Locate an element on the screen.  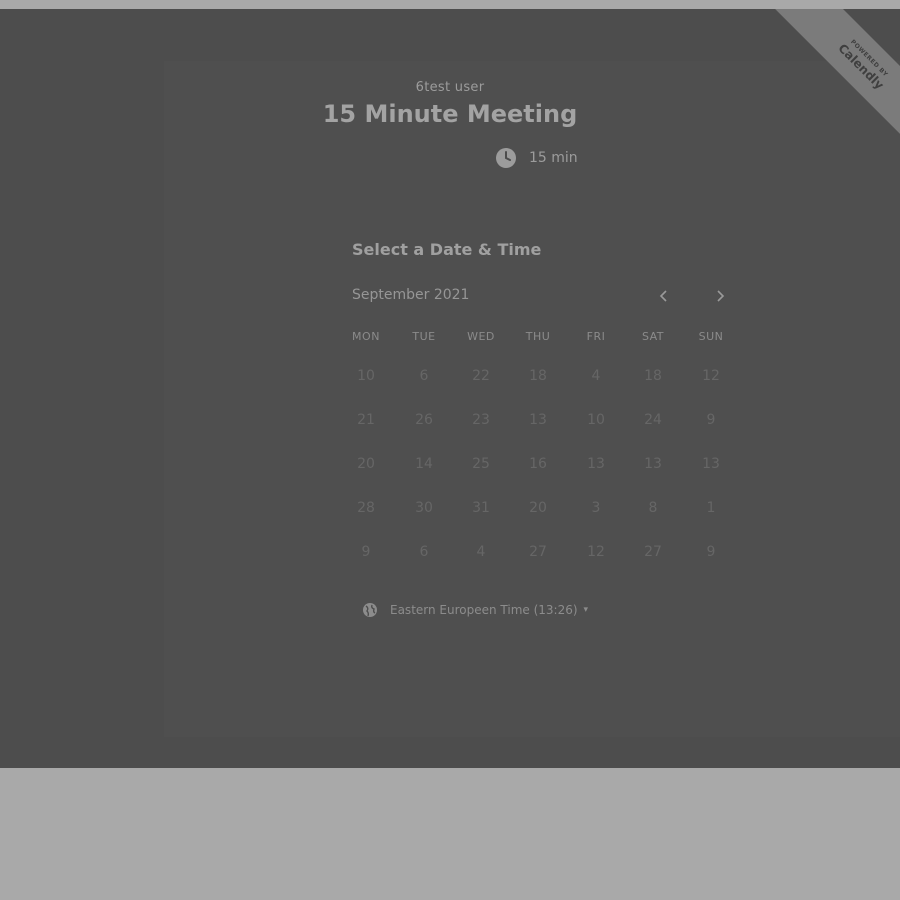
calendar-day: 28 is located at coordinates (366, 508).